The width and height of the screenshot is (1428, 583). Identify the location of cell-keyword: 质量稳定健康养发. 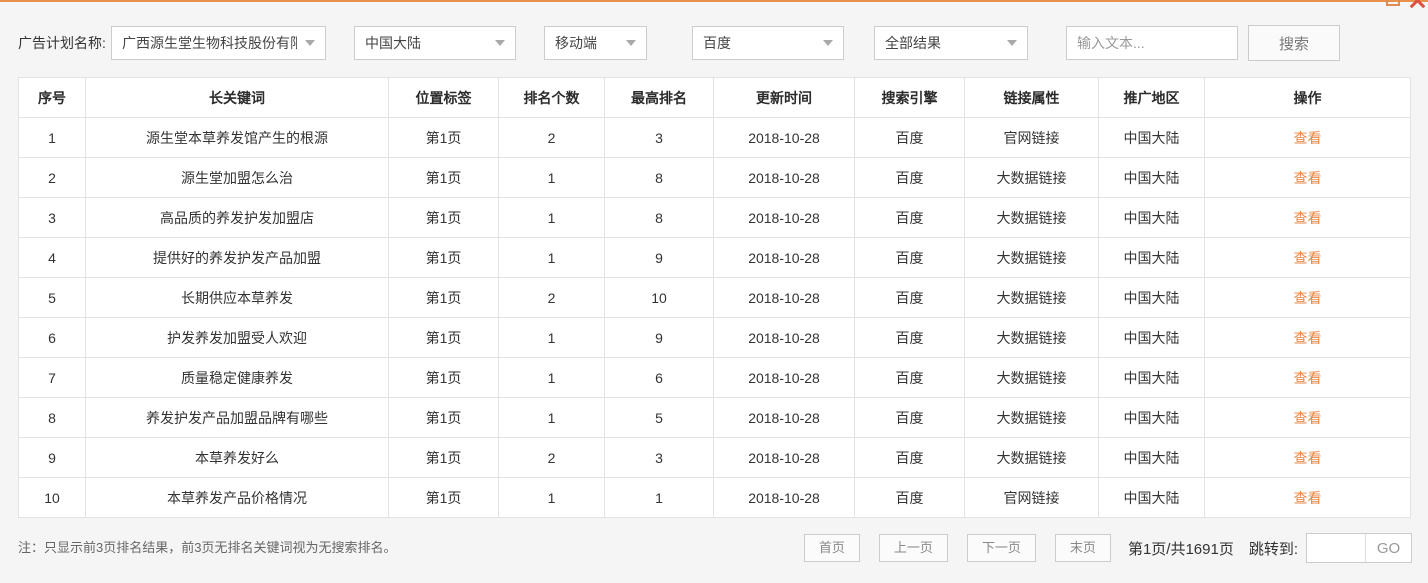
(237, 377).